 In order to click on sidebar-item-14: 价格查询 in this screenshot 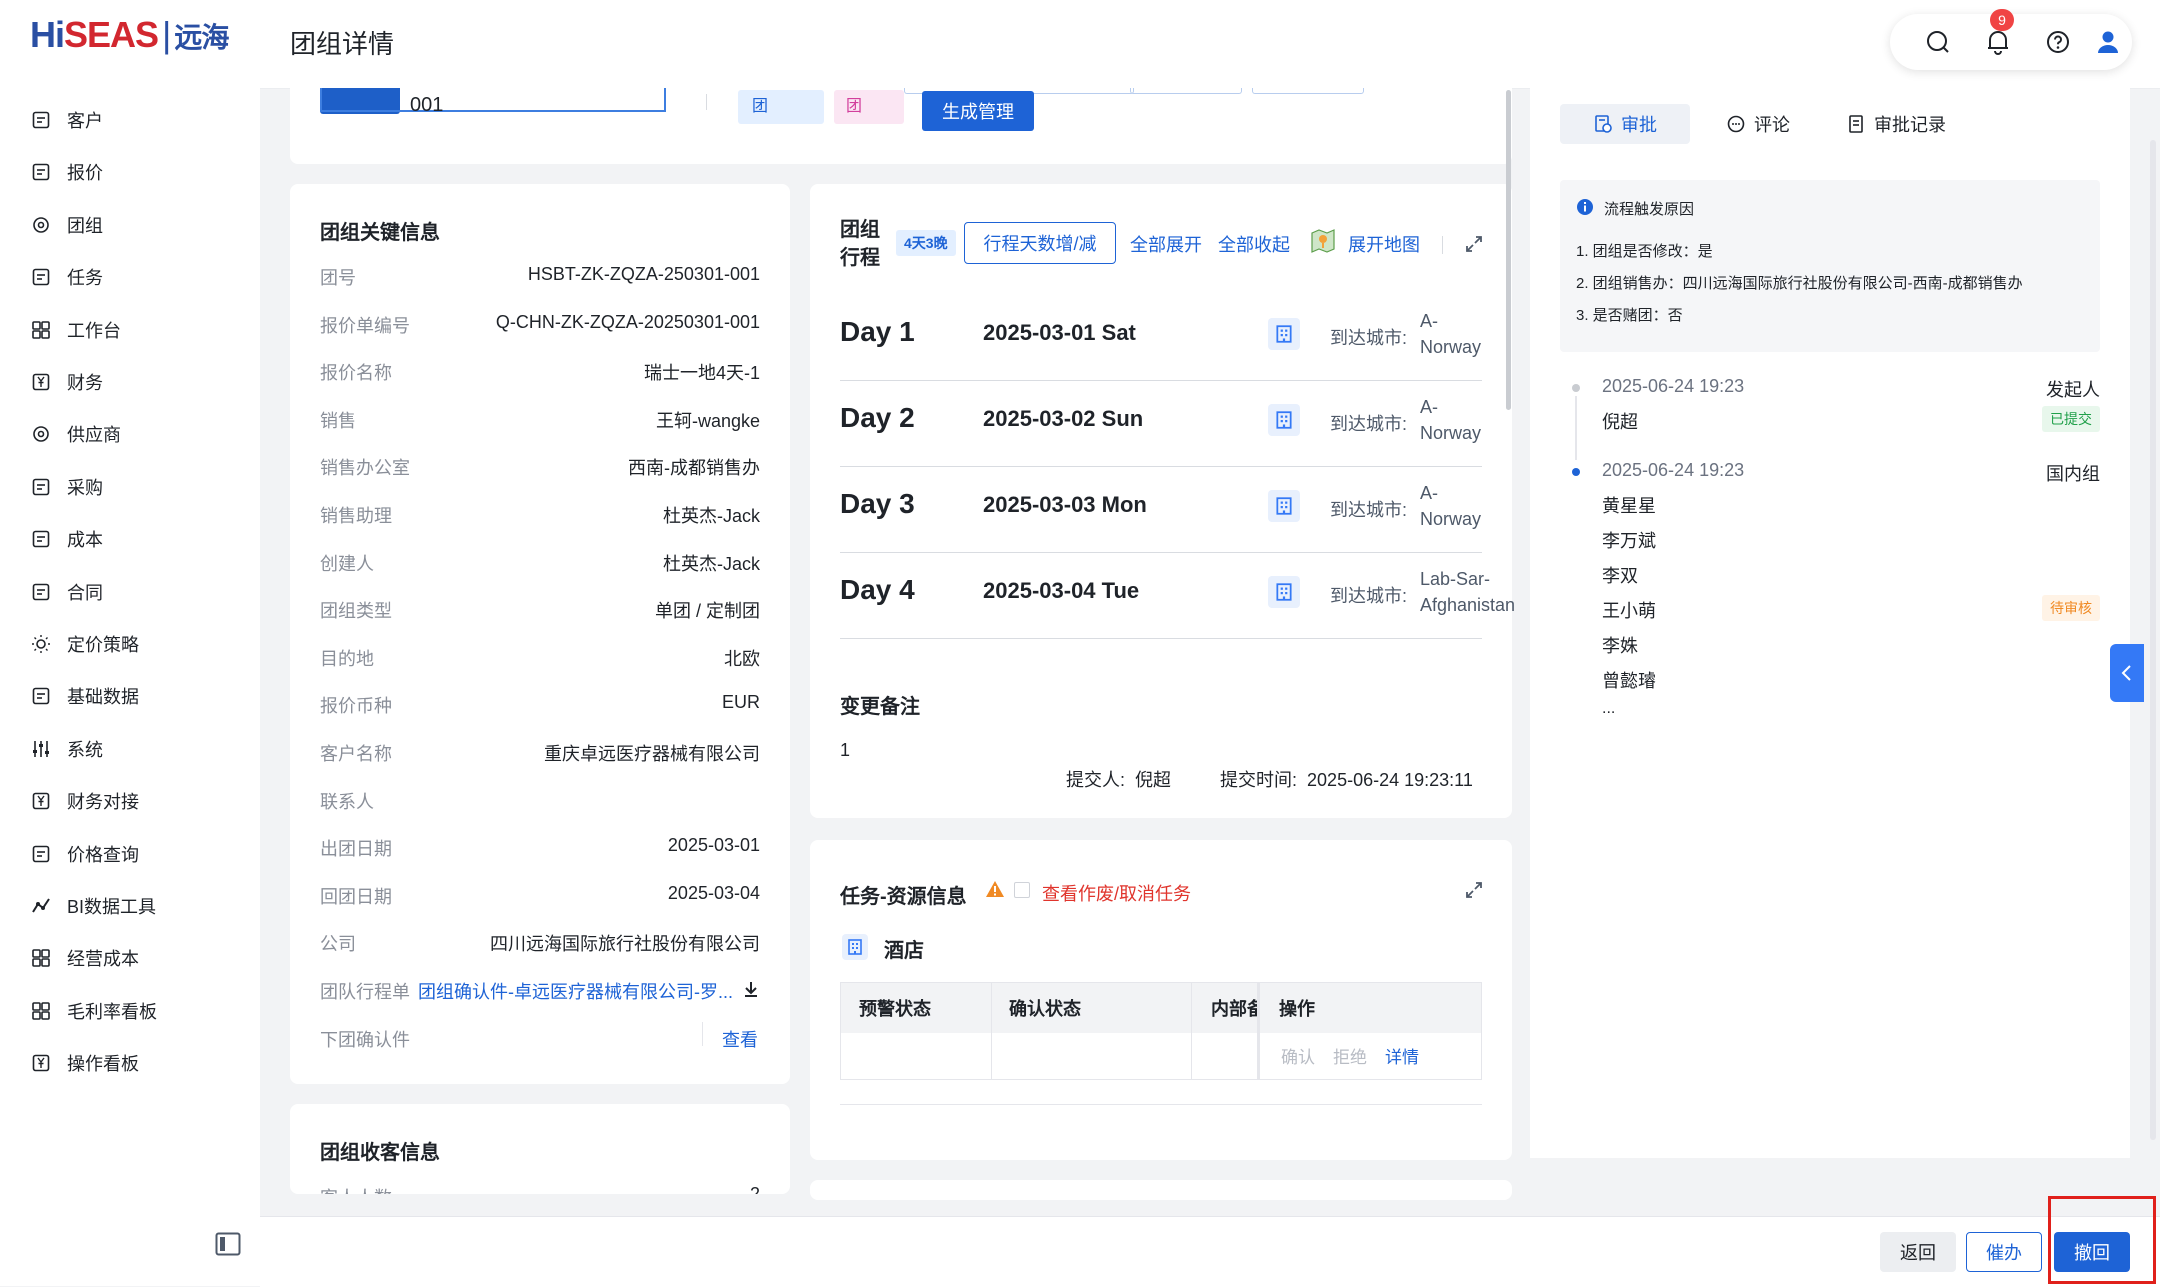, I will do `click(84, 854)`.